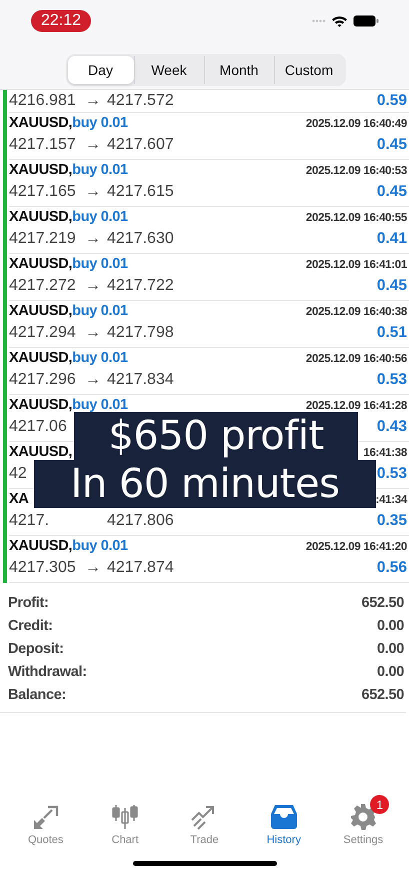  I want to click on trade-time: :41:34, so click(391, 500).